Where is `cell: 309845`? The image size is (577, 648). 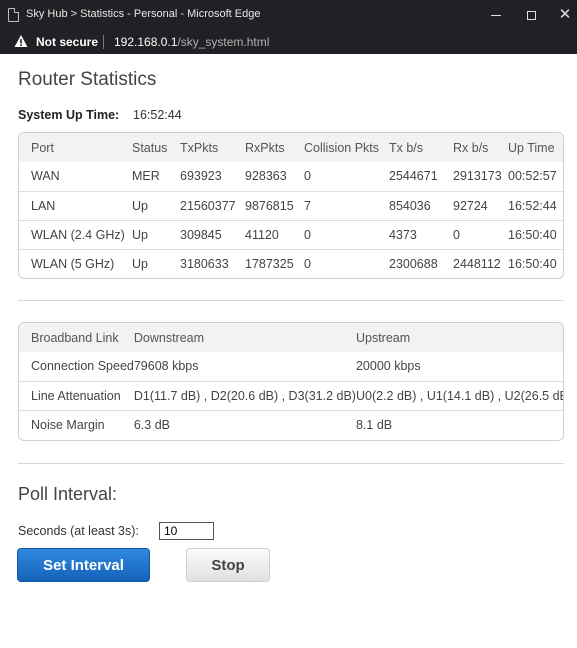 cell: 309845 is located at coordinates (212, 234).